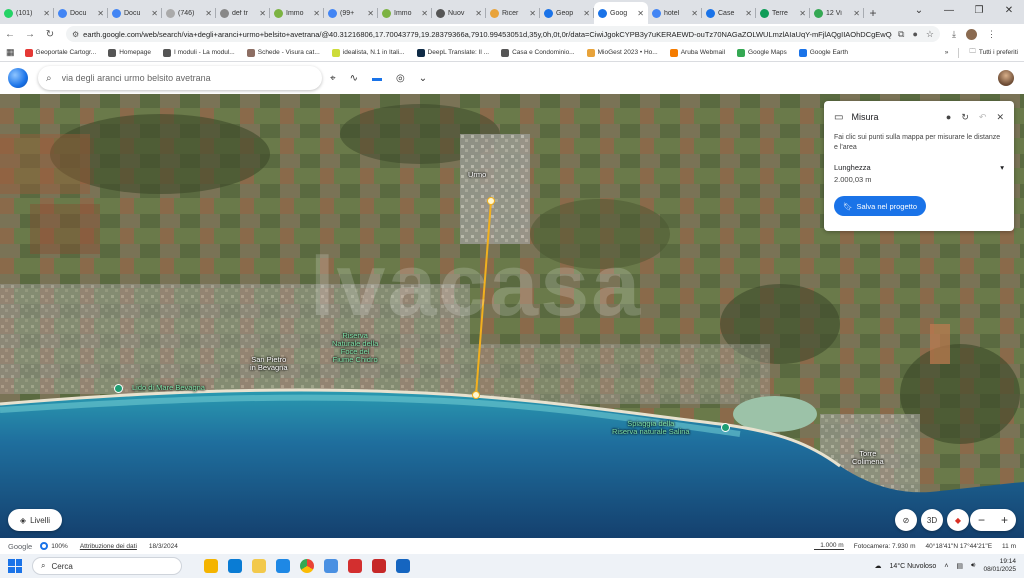 Image resolution: width=1024 pixels, height=578 pixels. Describe the element at coordinates (188, 78) in the screenshot. I see `search-input: via degli aranci urmo belsito avetrana` at that location.